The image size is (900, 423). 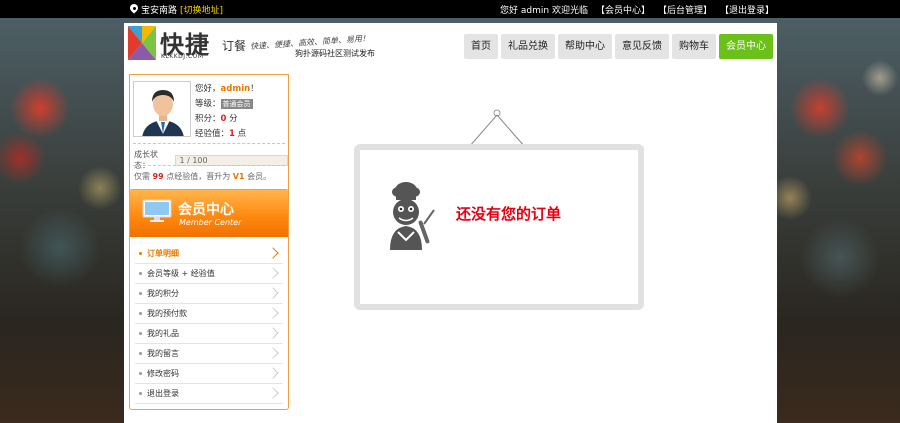 What do you see at coordinates (134, 9) in the screenshot?
I see `location-pin-icon` at bounding box center [134, 9].